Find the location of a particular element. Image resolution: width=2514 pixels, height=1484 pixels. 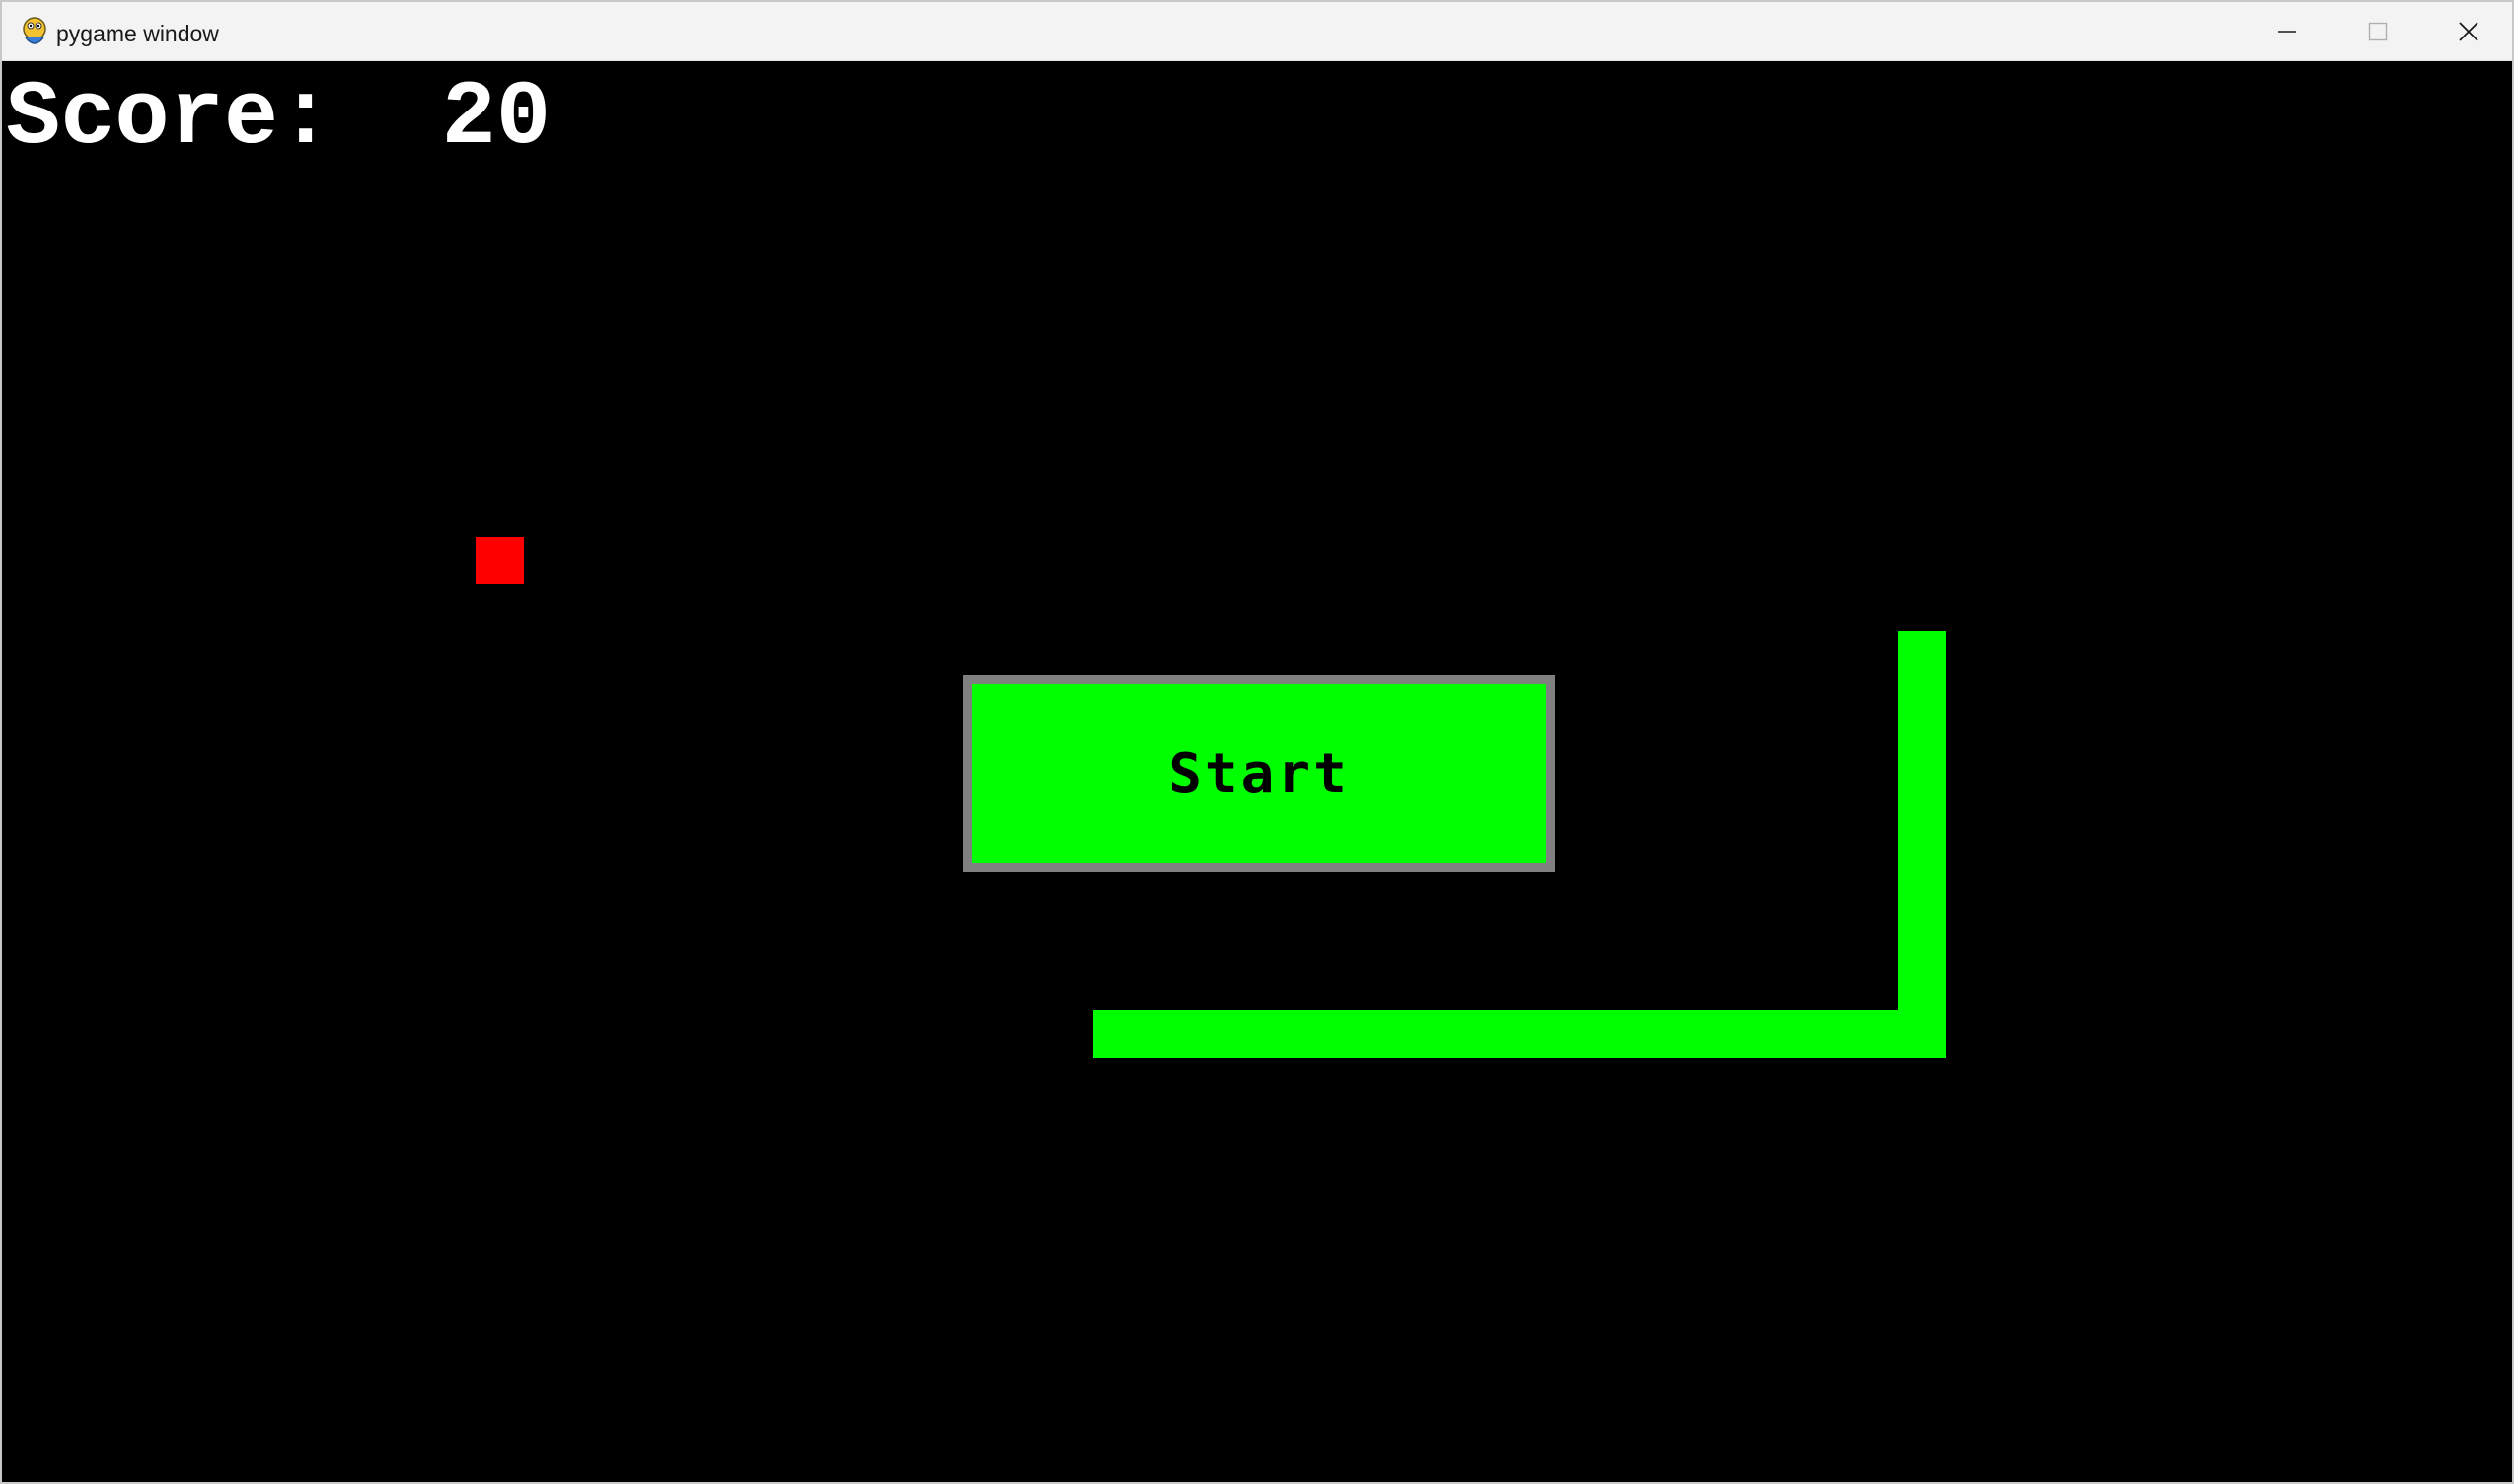

minimize-button is located at coordinates (2287, 31).